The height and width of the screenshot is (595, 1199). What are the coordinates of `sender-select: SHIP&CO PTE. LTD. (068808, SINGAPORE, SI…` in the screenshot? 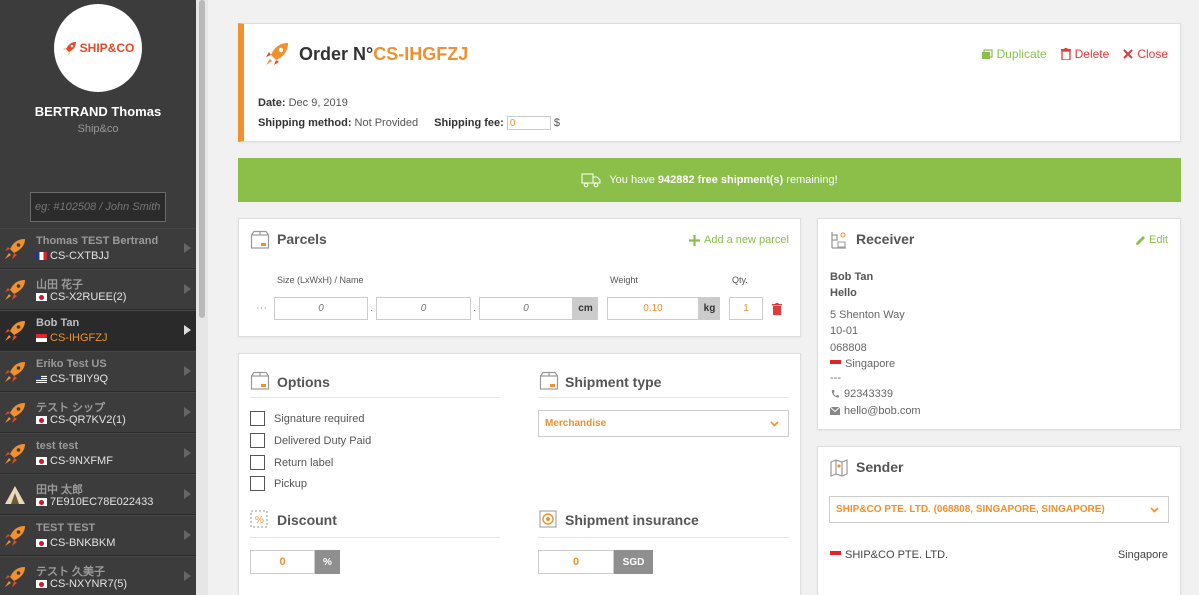 It's located at (999, 509).